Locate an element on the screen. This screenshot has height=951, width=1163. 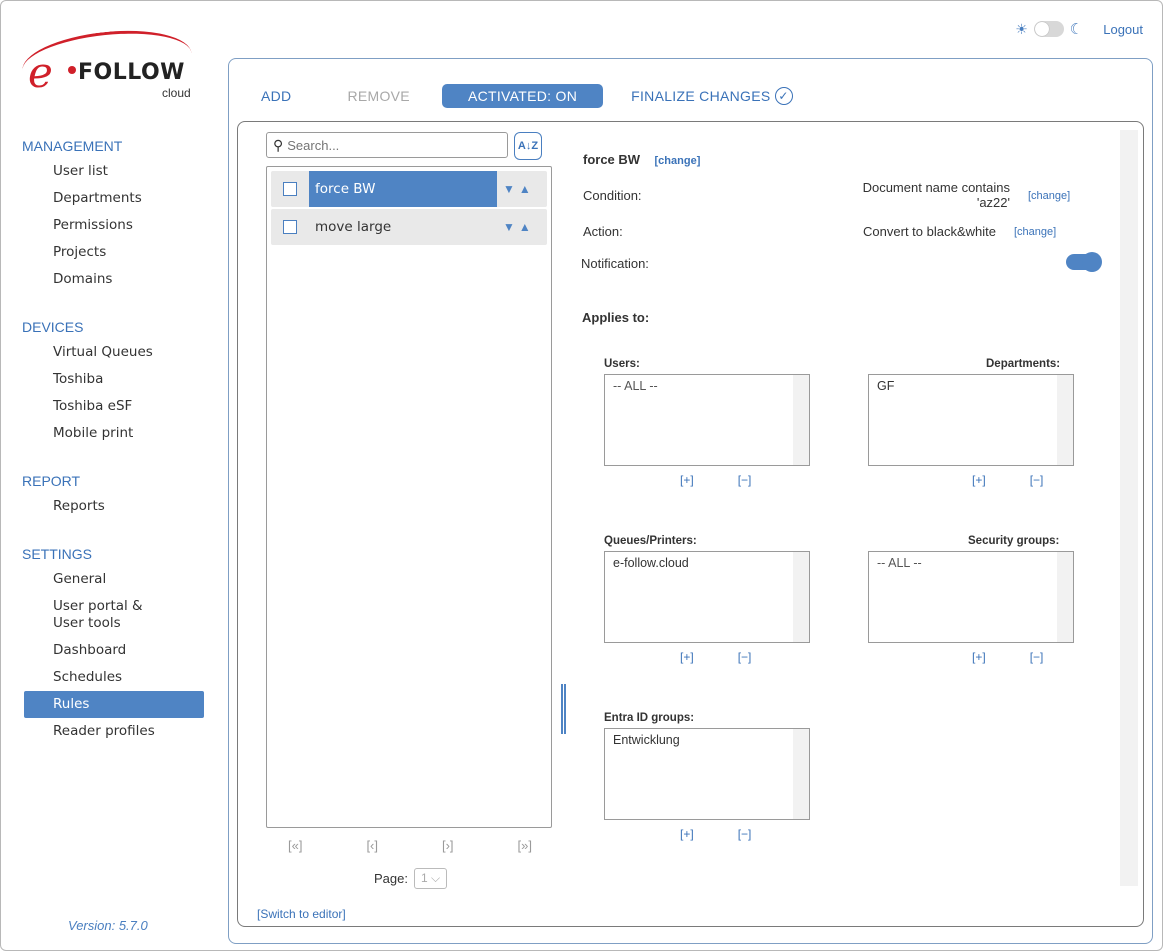
action-value: Convert to black&white is located at coordinates (929, 231).